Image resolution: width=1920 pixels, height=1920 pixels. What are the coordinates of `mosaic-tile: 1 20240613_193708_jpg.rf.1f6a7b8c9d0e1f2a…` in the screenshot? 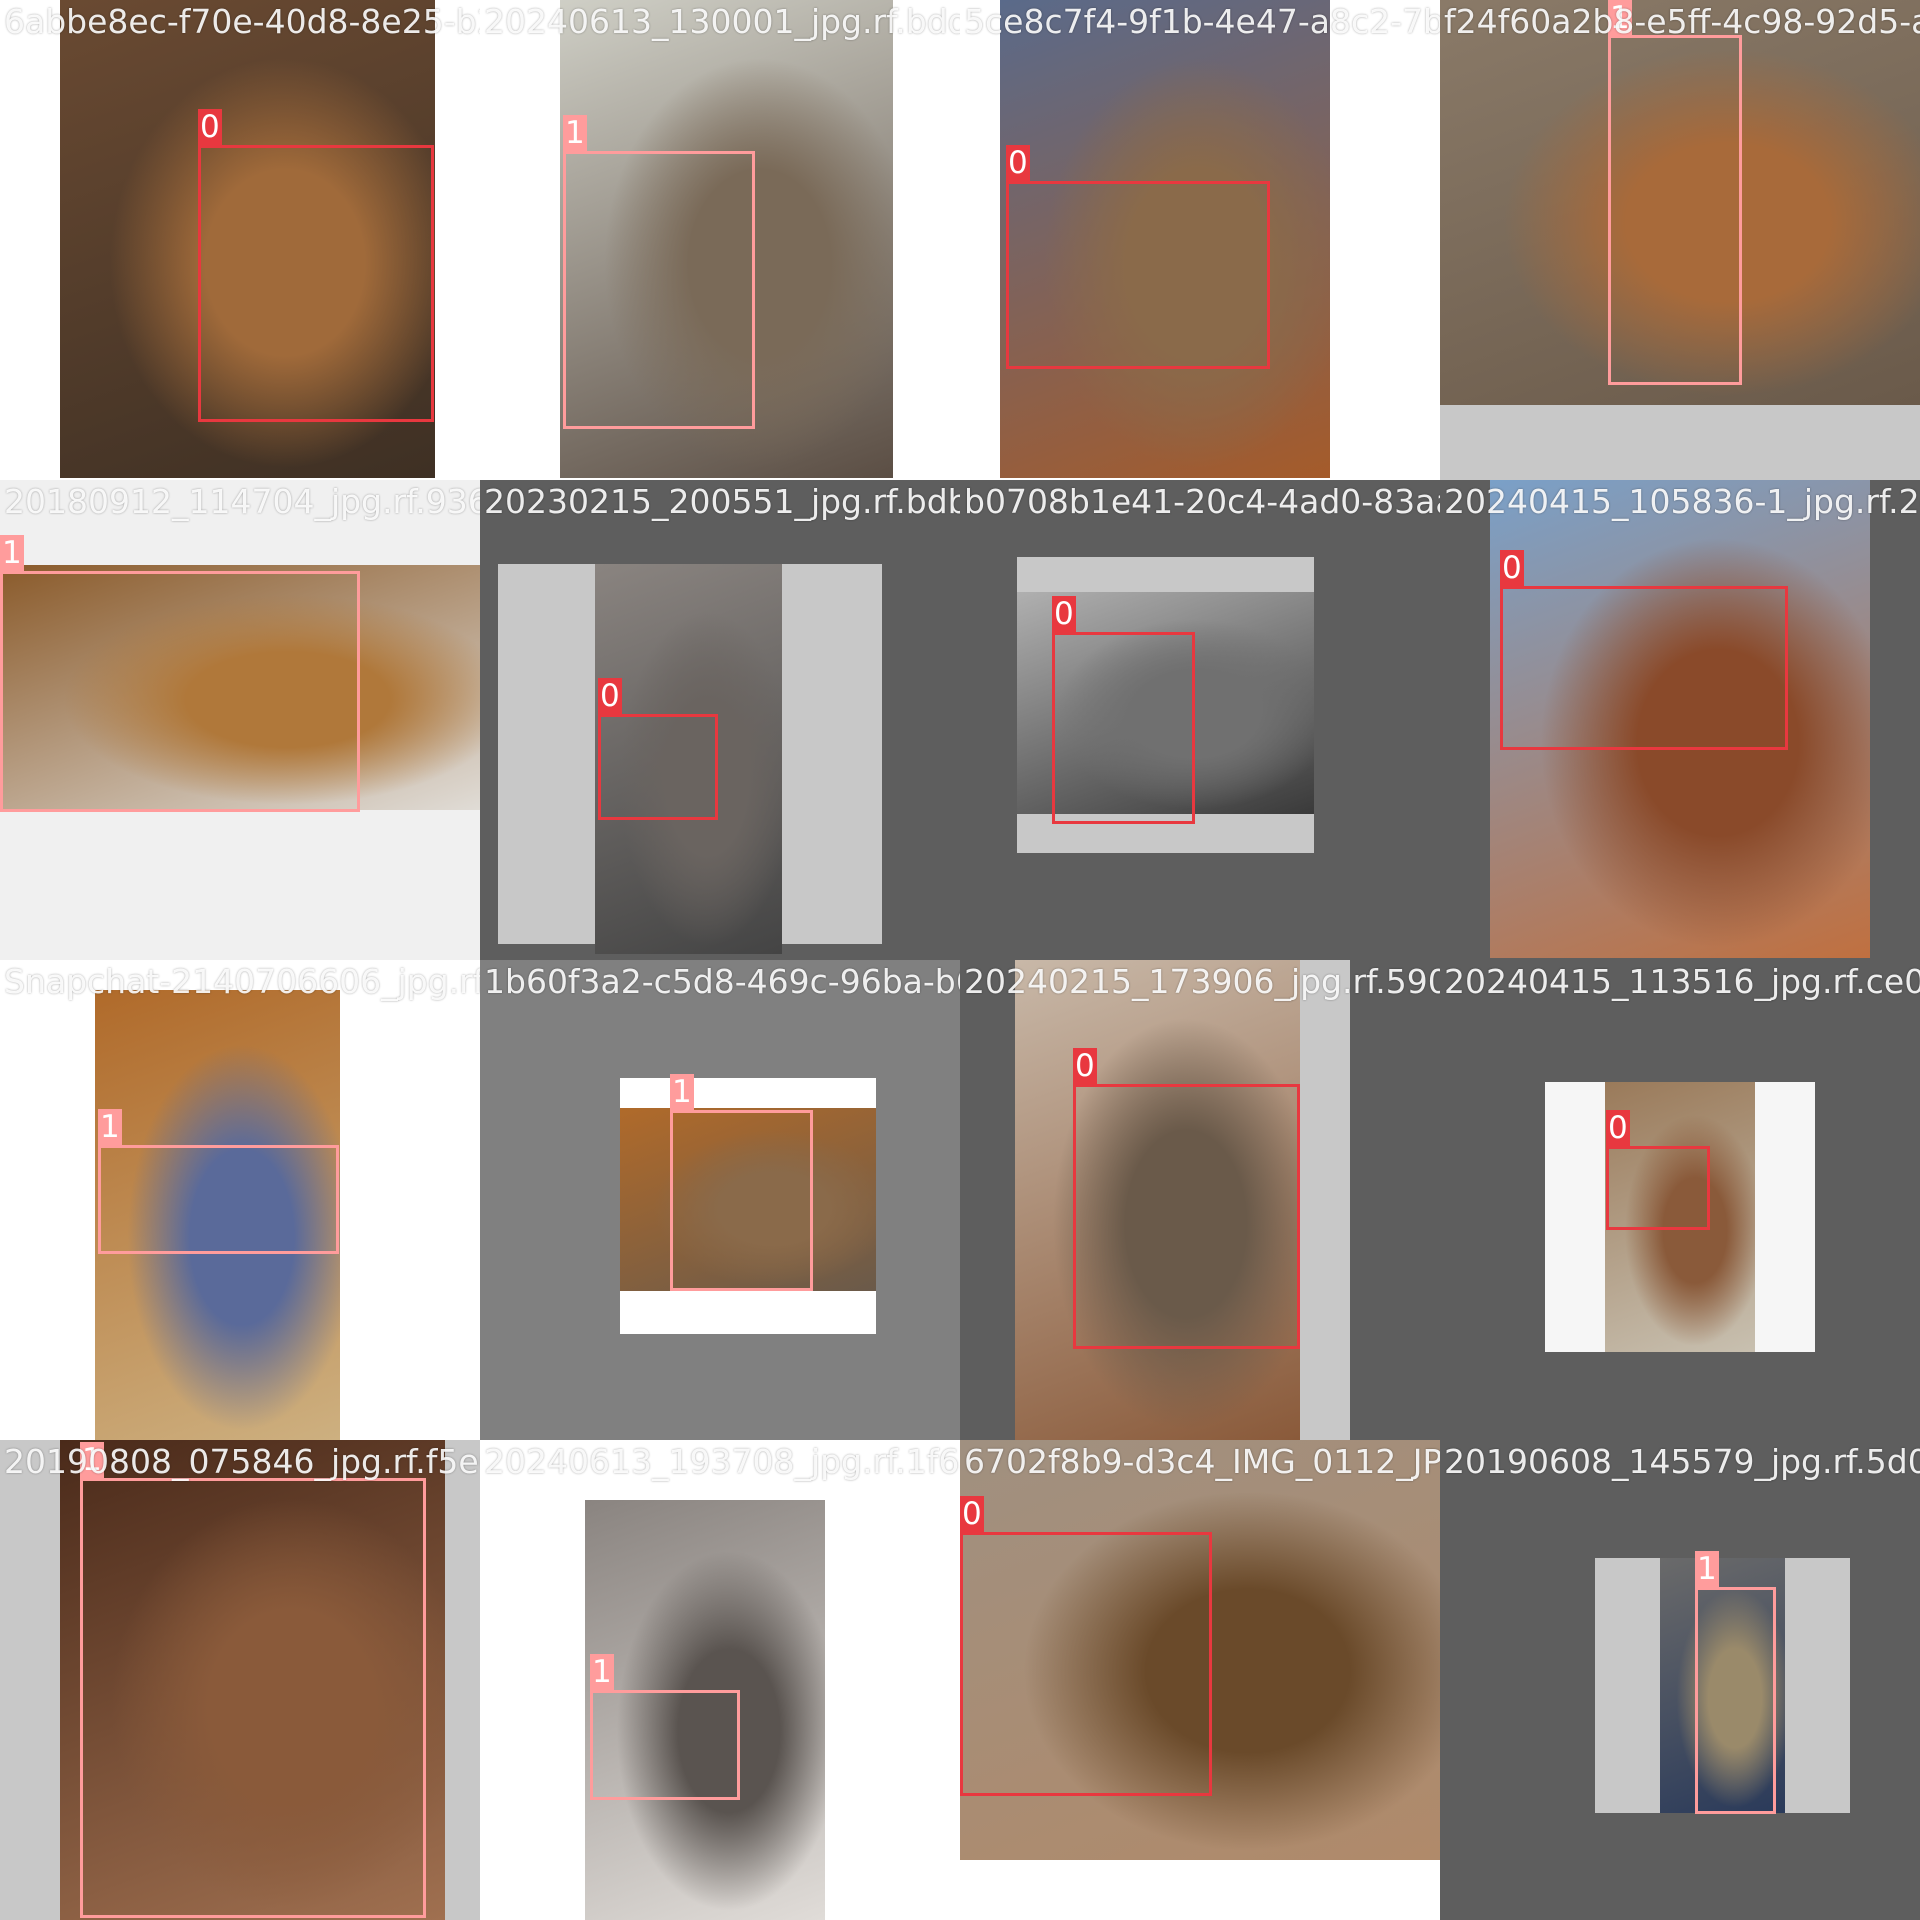 It's located at (720, 1680).